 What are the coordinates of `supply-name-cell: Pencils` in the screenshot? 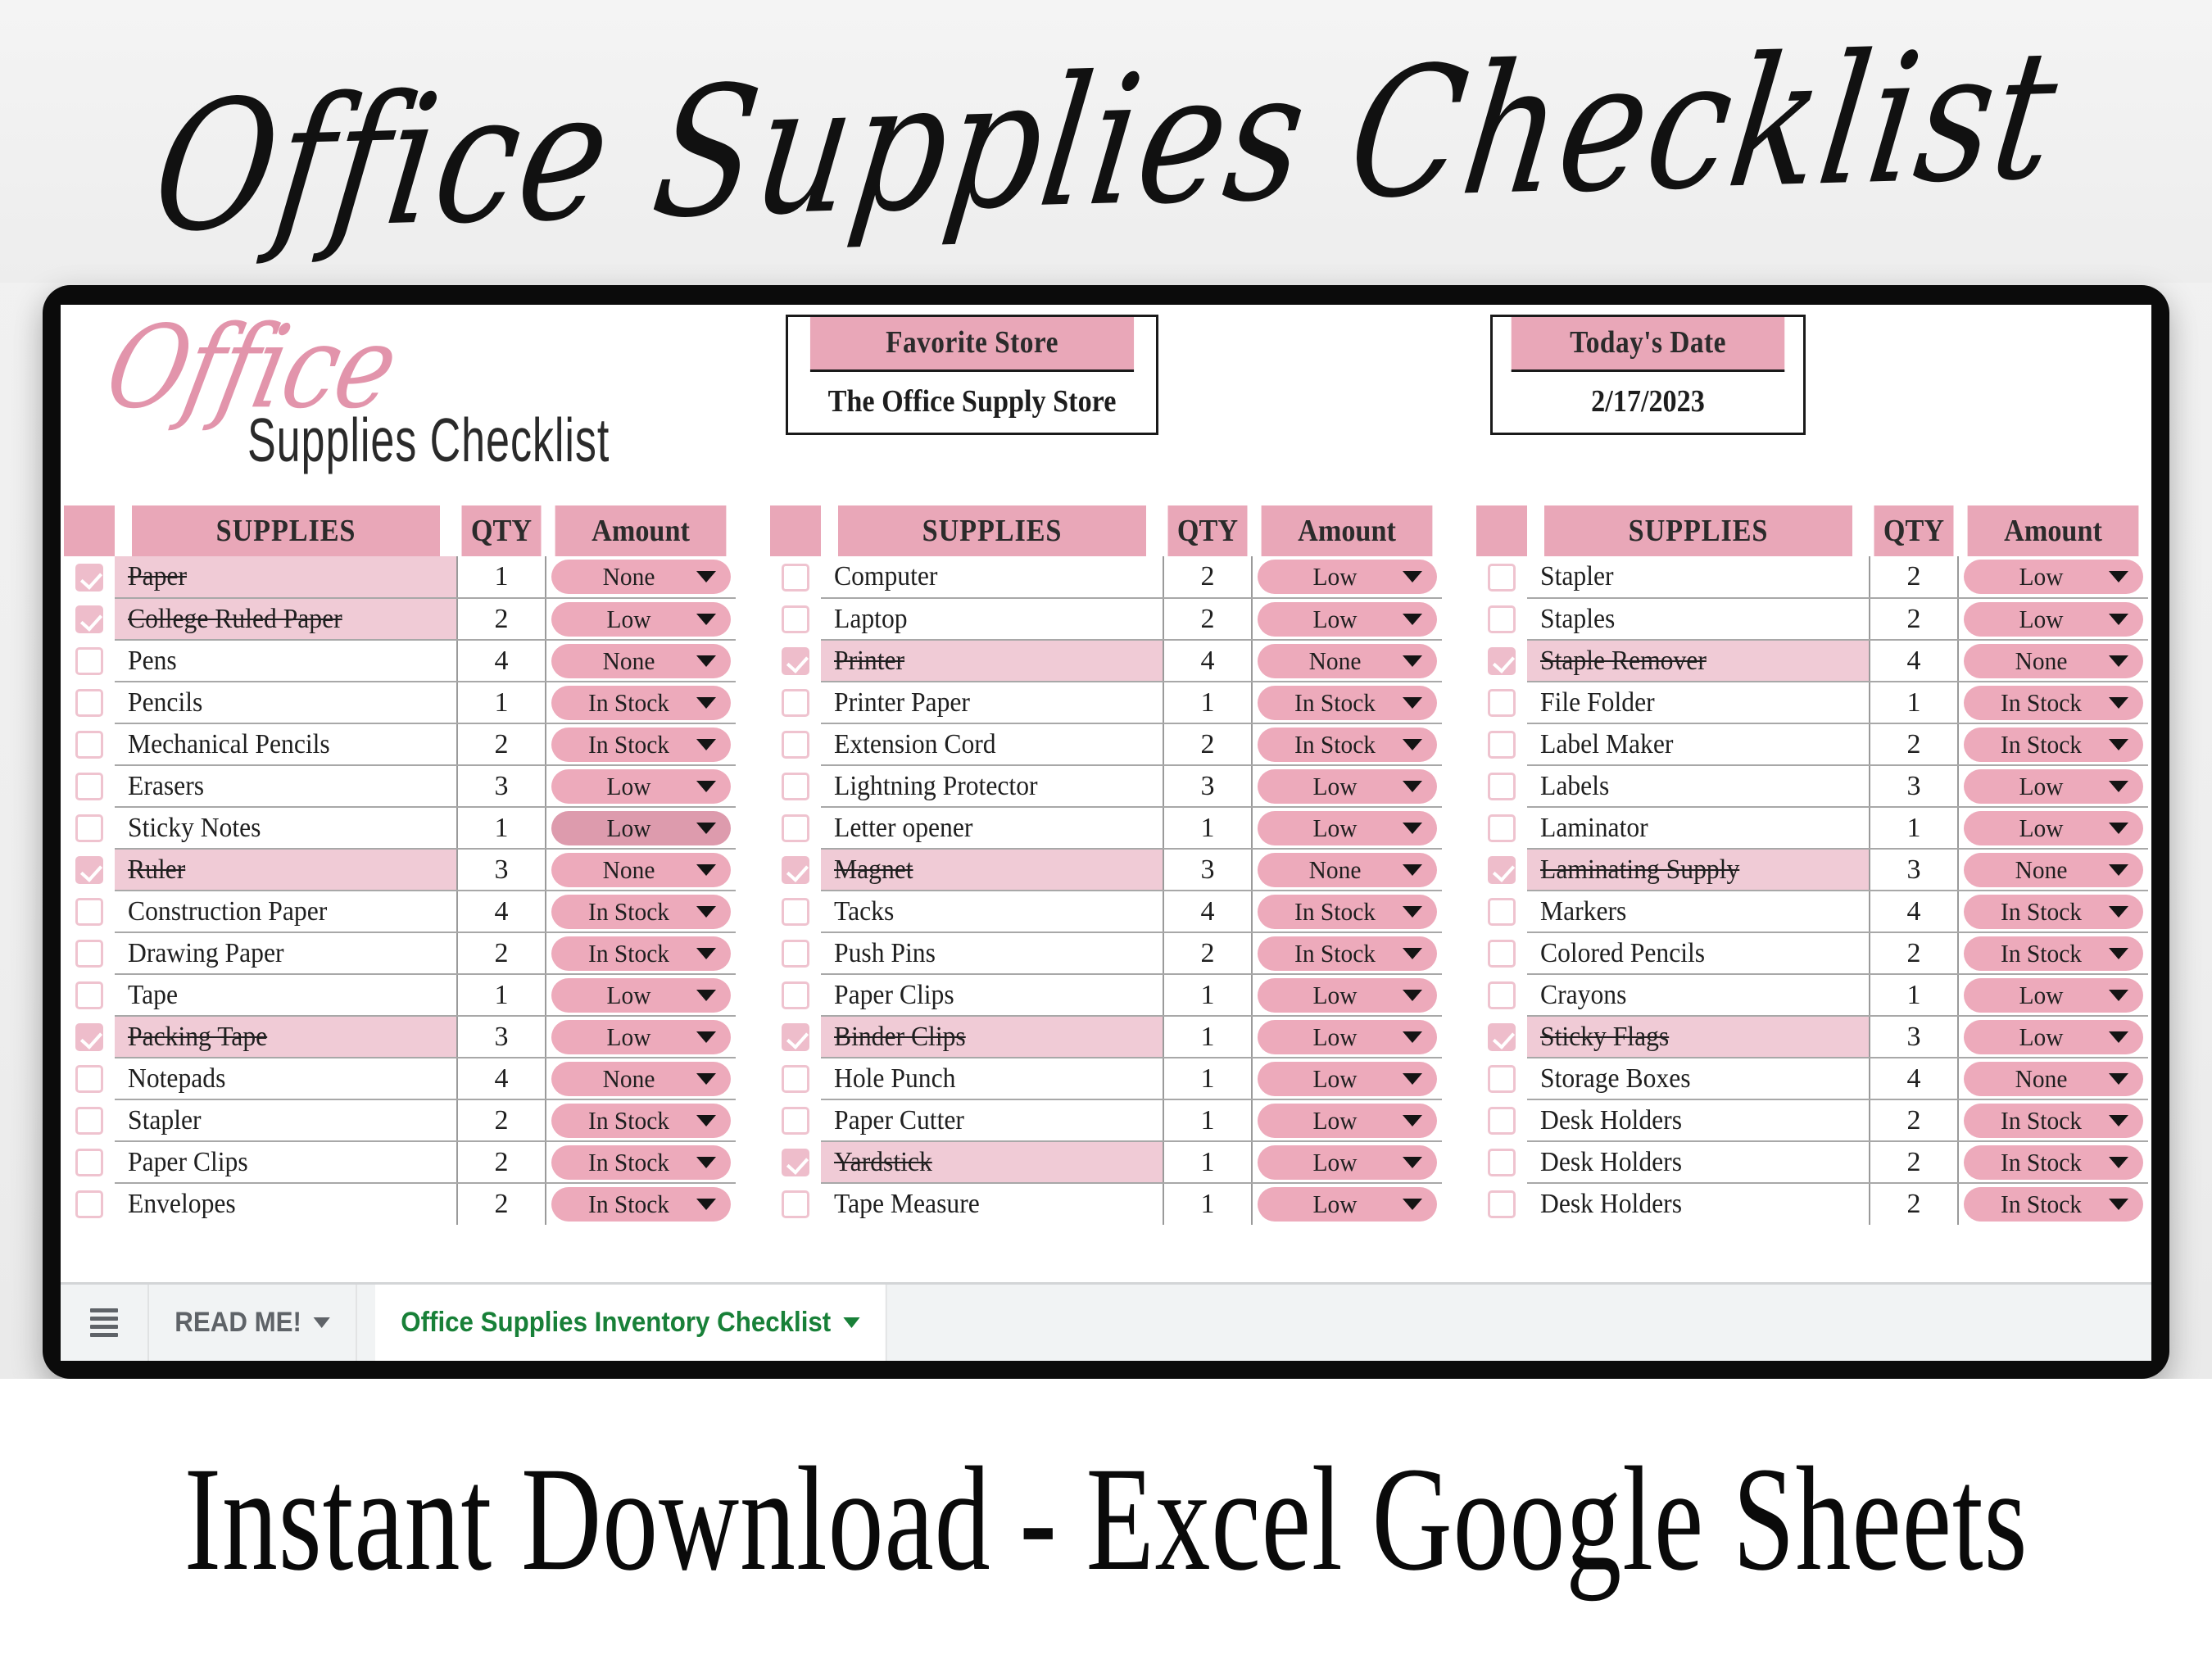 It's located at (286, 703).